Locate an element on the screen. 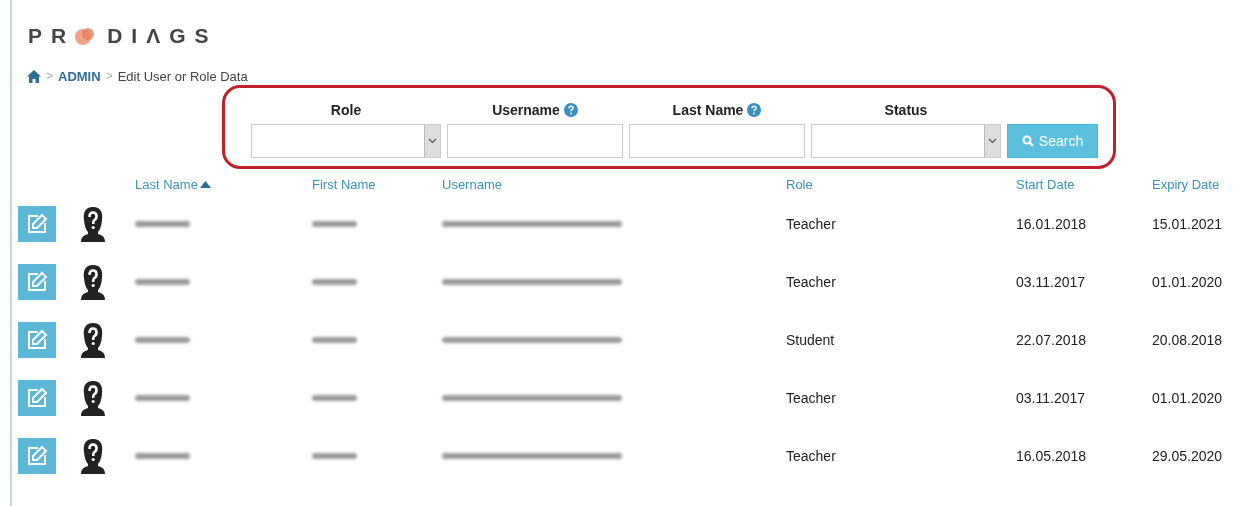 Image resolution: width=1239 pixels, height=506 pixels. table-cell-text: 29.05.2020 is located at coordinates (1188, 456).